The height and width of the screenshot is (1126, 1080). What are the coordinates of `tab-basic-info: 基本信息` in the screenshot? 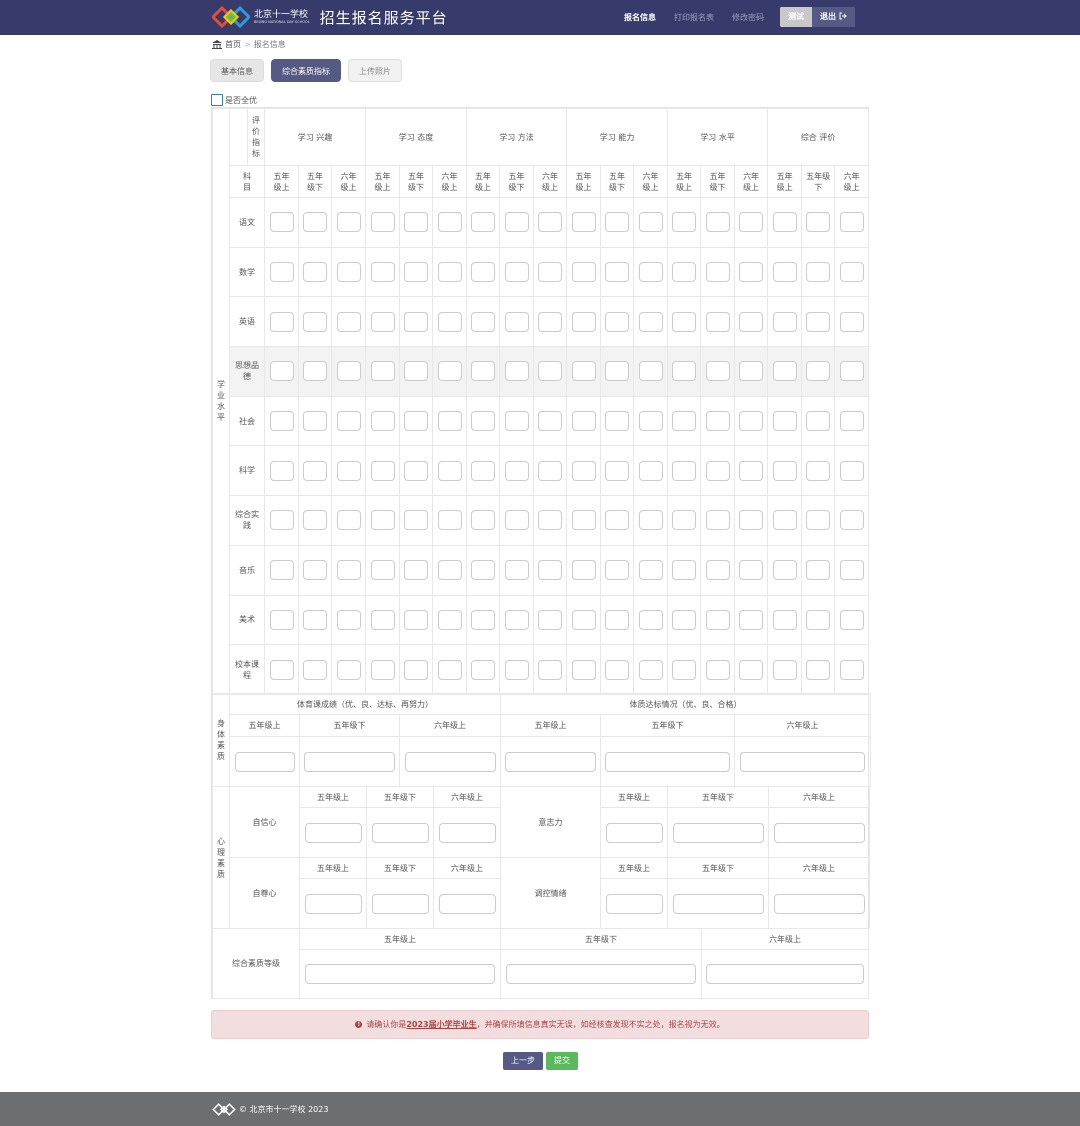 It's located at (237, 70).